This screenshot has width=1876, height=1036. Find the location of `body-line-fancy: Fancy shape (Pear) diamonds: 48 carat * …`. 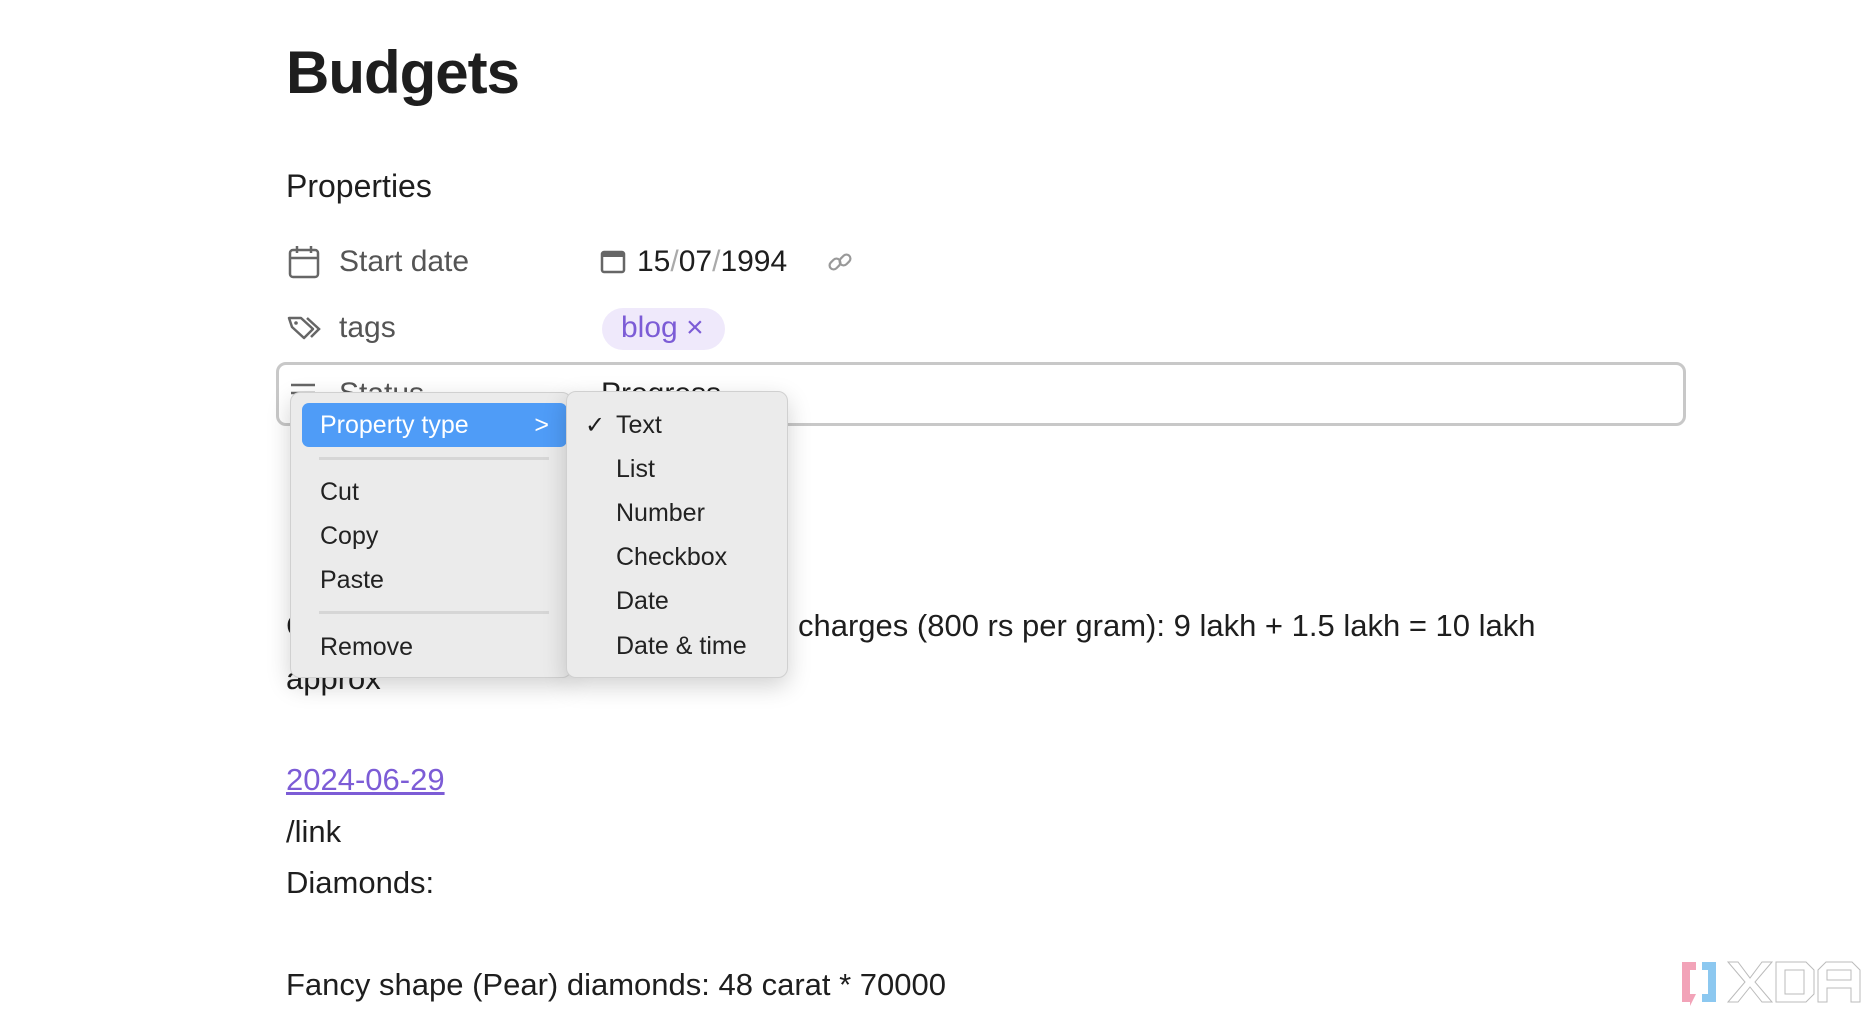

body-line-fancy: Fancy shape (Pear) diamonds: 48 carat * … is located at coordinates (616, 984).